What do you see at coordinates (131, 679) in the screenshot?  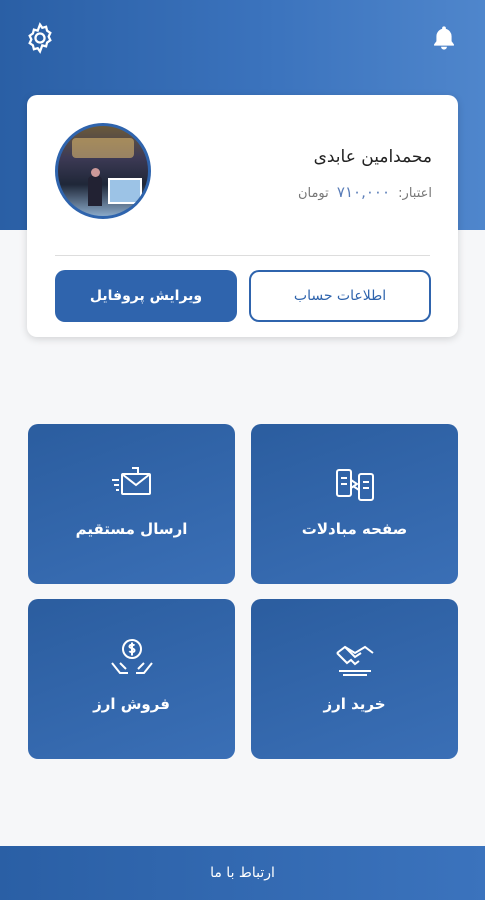 I see `tile-sell-currency: فروش ارز` at bounding box center [131, 679].